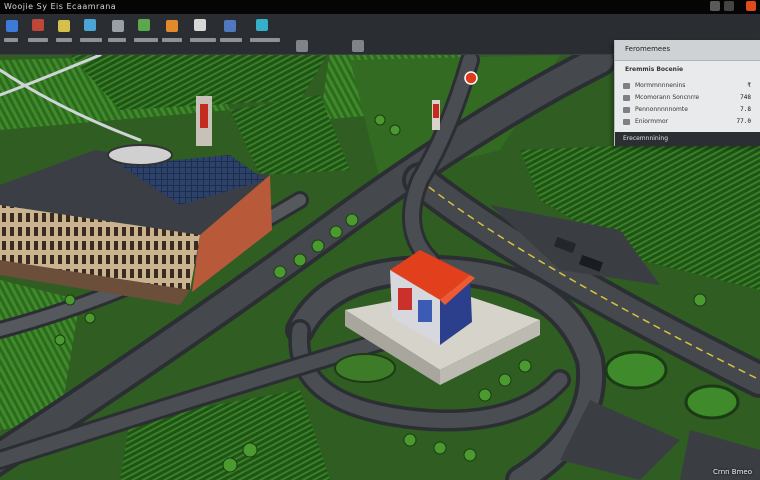 The width and height of the screenshot is (760, 480). Describe the element at coordinates (60, 6) in the screenshot. I see `window-title: Woojie Sy Eis Ecaamrana` at that location.